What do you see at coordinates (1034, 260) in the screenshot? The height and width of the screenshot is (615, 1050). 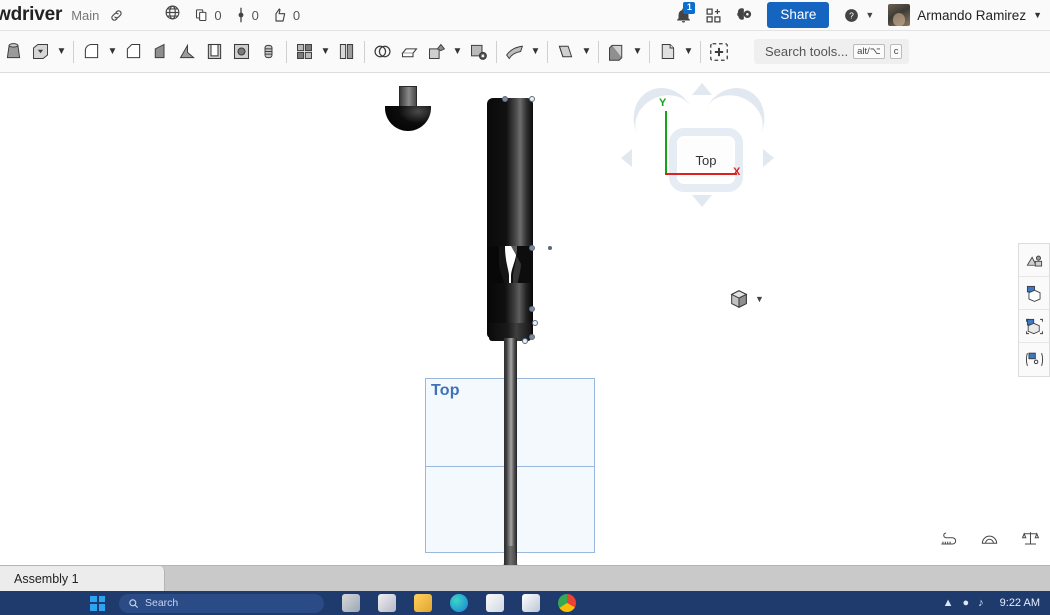 I see `rail-appearance` at bounding box center [1034, 260].